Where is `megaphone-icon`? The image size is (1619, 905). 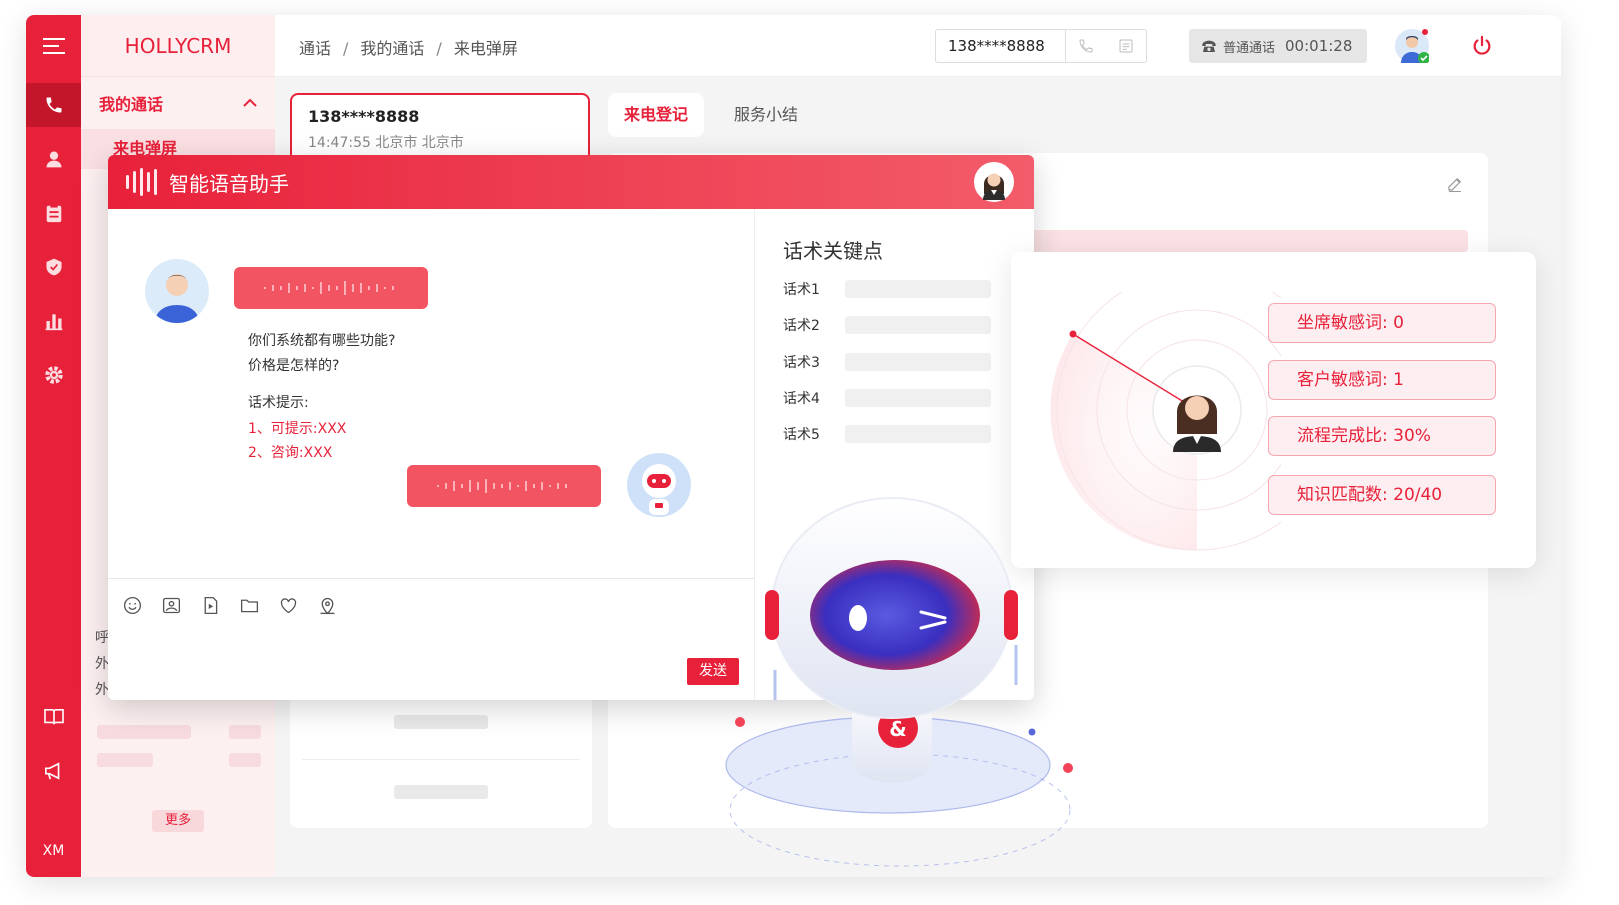
megaphone-icon is located at coordinates (53, 771).